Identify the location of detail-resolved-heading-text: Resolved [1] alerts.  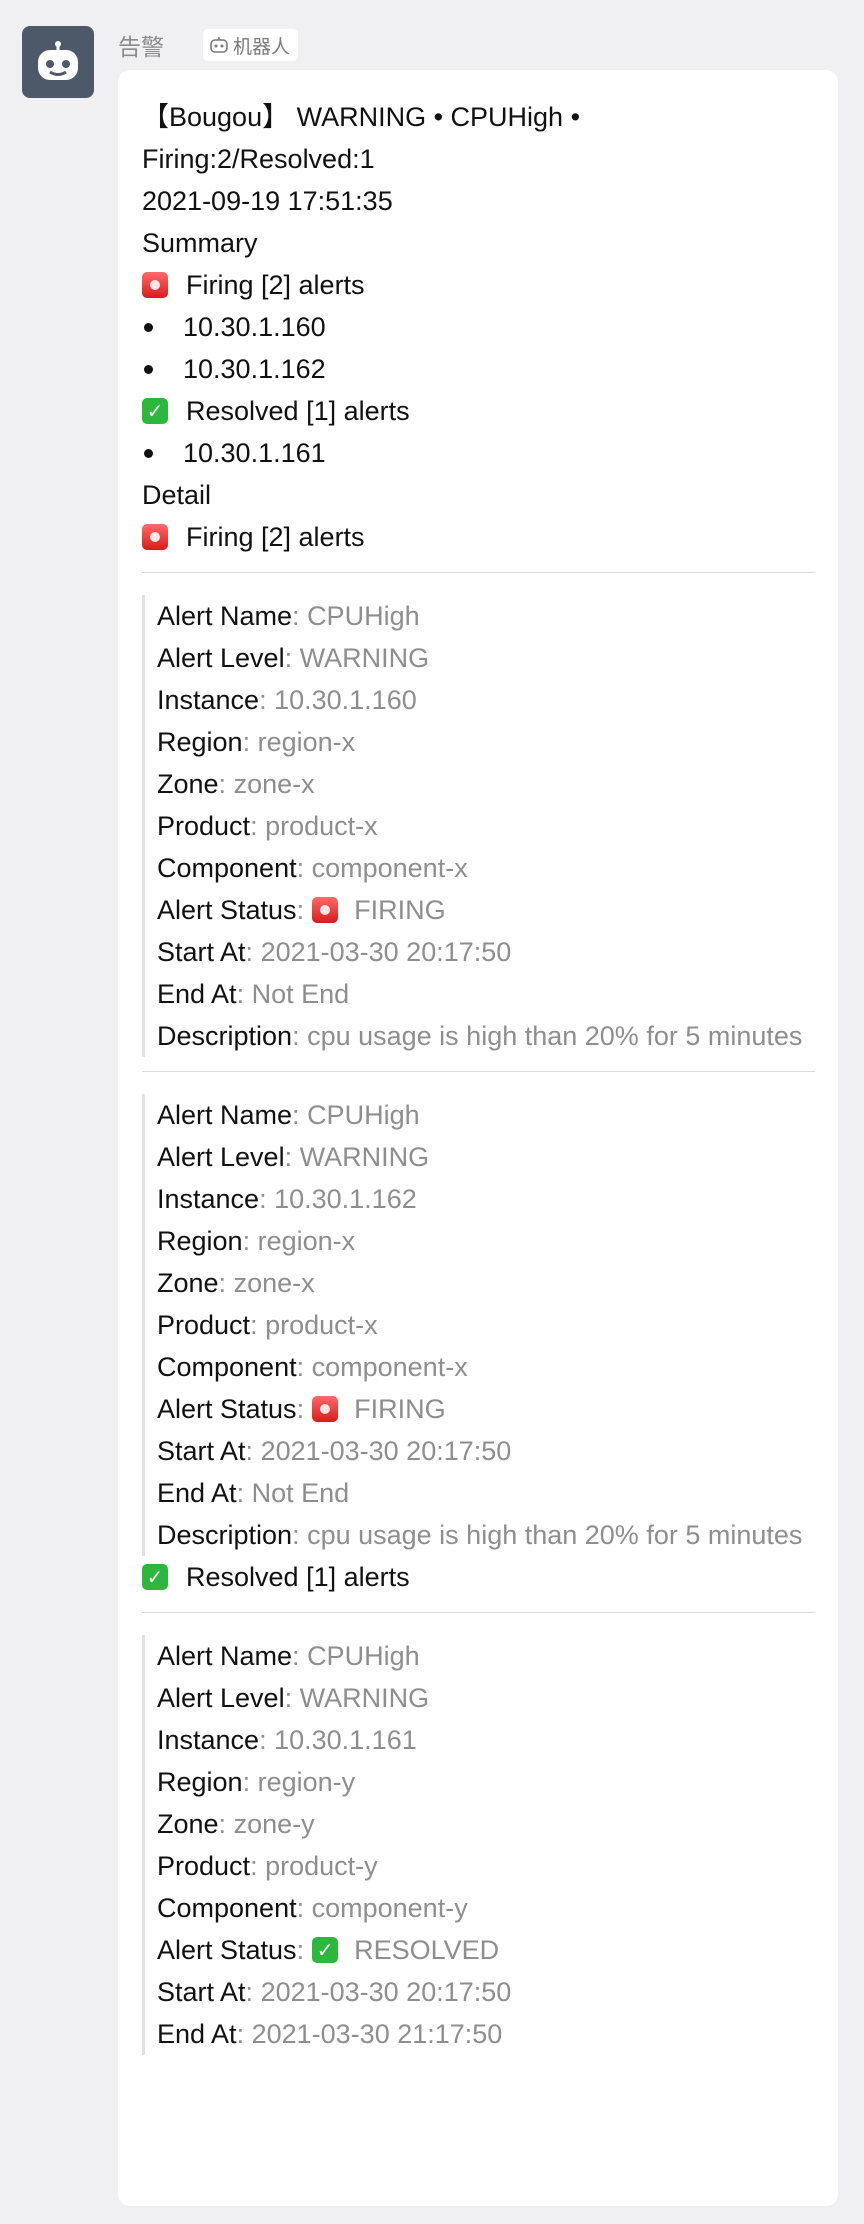
(298, 1577).